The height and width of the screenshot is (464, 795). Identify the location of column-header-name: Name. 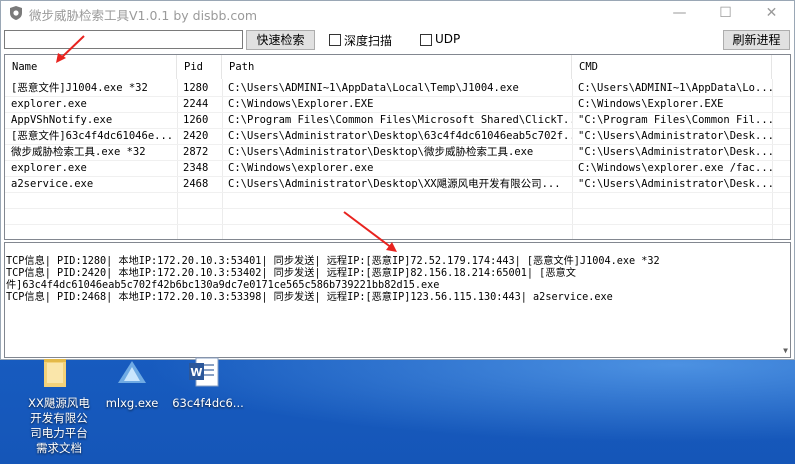
(91, 67).